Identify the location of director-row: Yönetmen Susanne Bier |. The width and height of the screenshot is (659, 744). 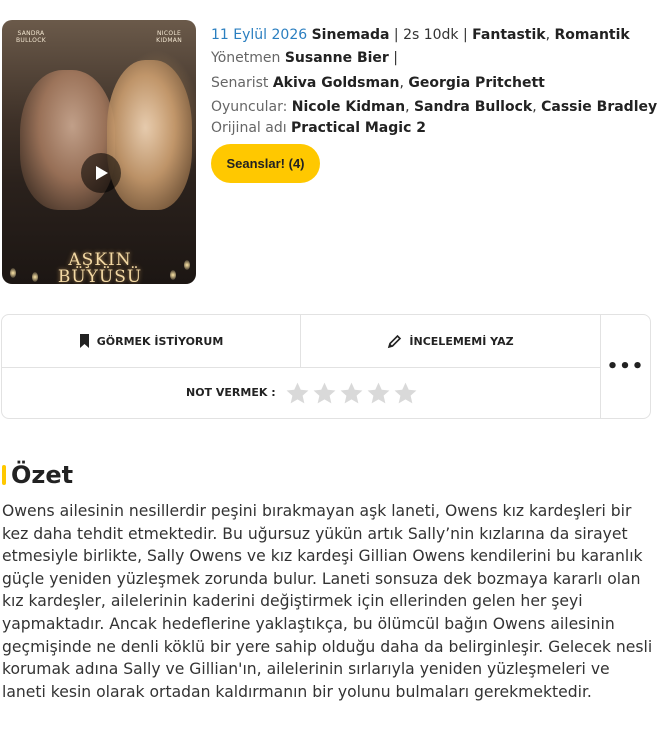
(304, 58).